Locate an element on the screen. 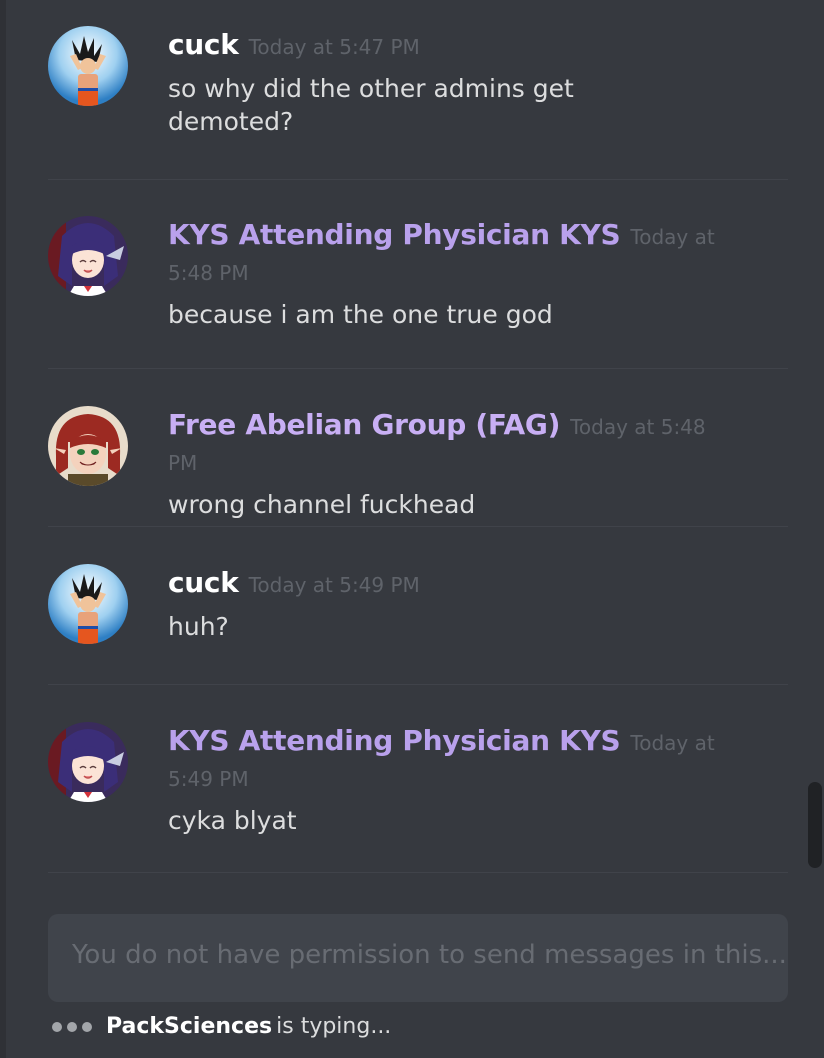  typing-username: PackSciences is located at coordinates (189, 1026).